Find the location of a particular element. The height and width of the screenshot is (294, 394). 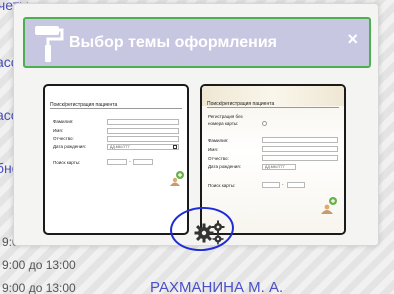

preview-label-no-card: Регистрация без номера карты: is located at coordinates (225, 120).